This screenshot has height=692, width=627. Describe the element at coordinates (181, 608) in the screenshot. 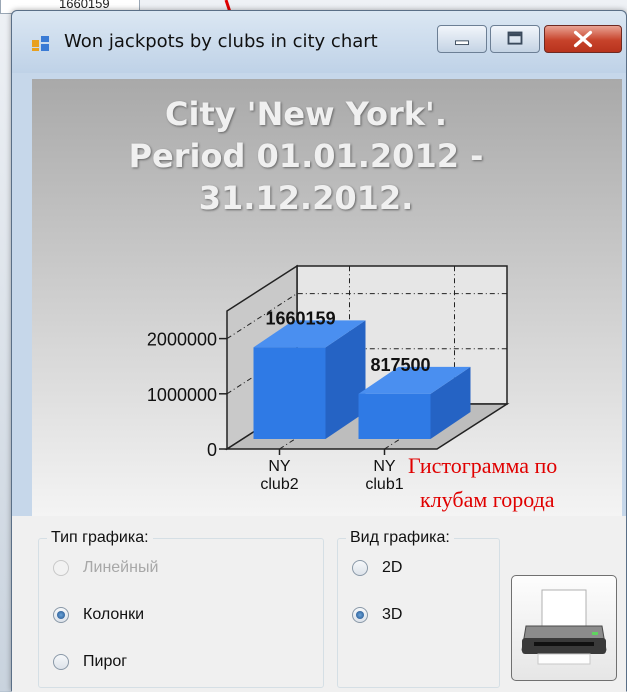

I see `chart-type-group: Тип графика: Линейный Колонки Пирог` at that location.